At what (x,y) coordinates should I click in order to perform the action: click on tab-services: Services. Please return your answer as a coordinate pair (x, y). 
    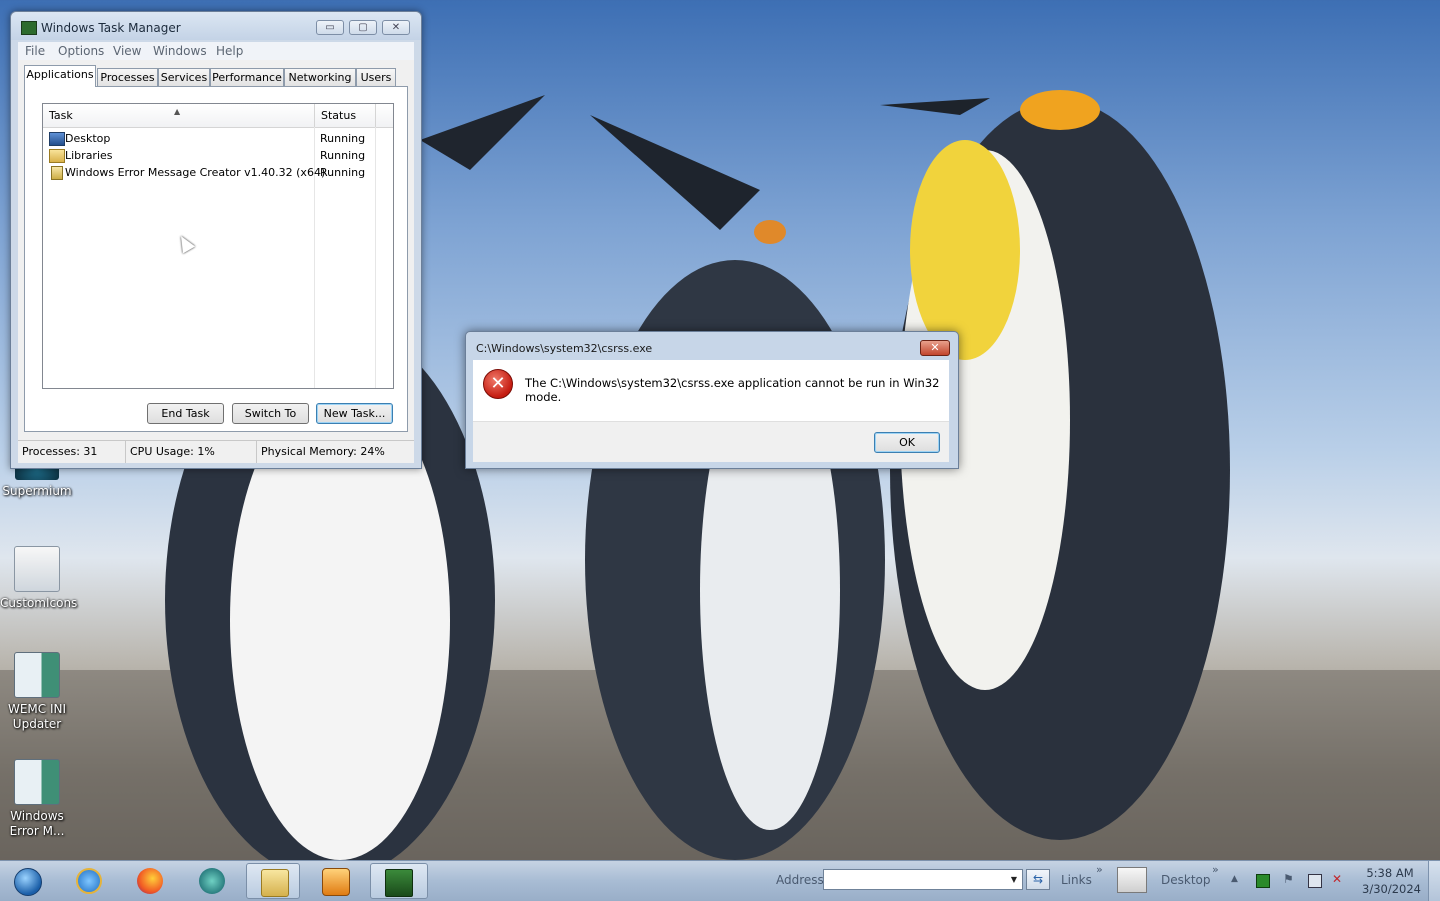
    Looking at the image, I should click on (184, 77).